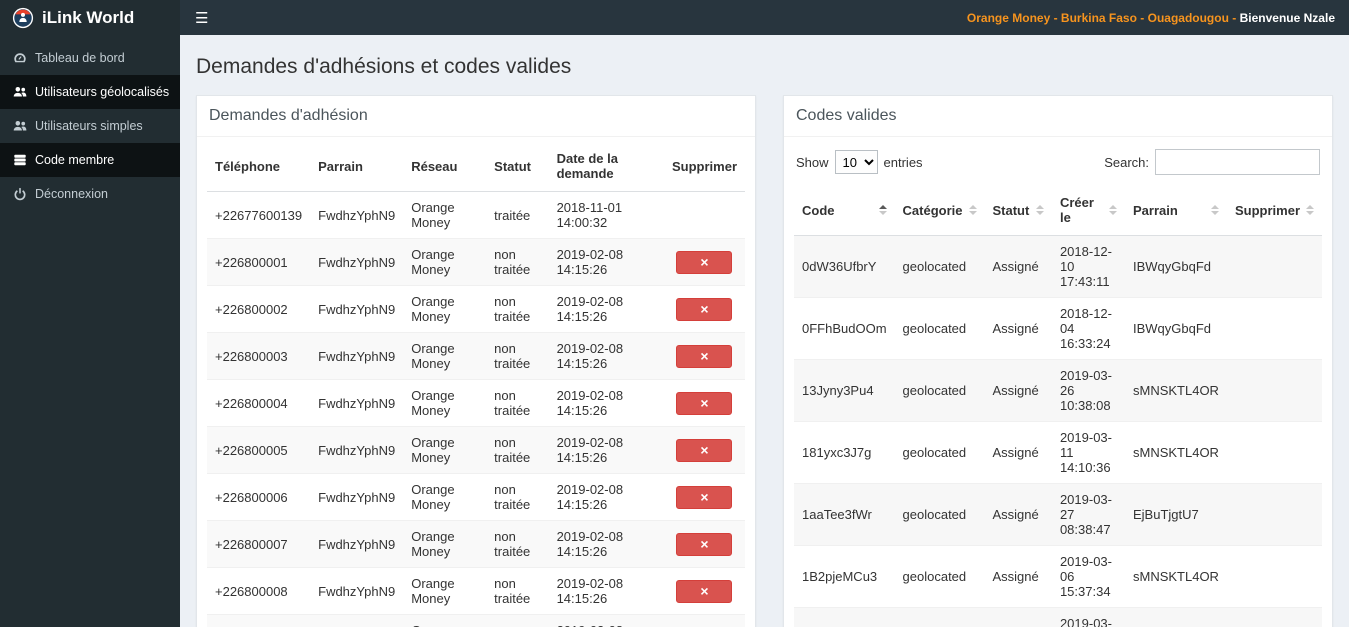 The width and height of the screenshot is (1349, 627). What do you see at coordinates (259, 262) in the screenshot?
I see `telephone-cell: +226800001` at bounding box center [259, 262].